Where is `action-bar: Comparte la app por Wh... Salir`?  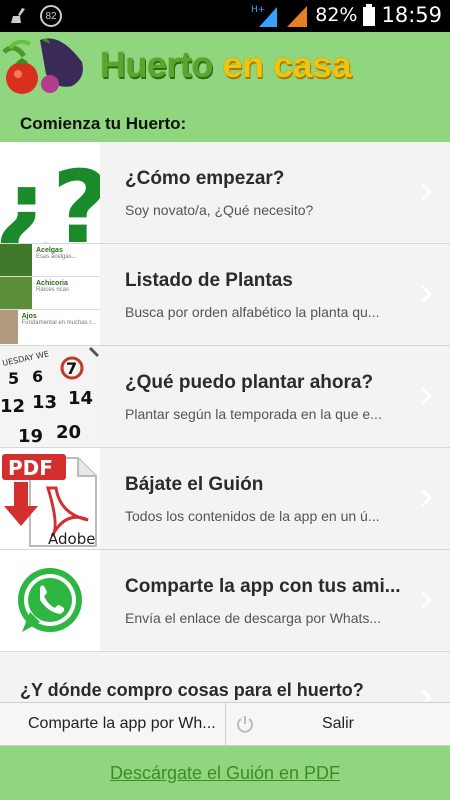
action-bar: Comparte la app por Wh... Salir is located at coordinates (225, 724).